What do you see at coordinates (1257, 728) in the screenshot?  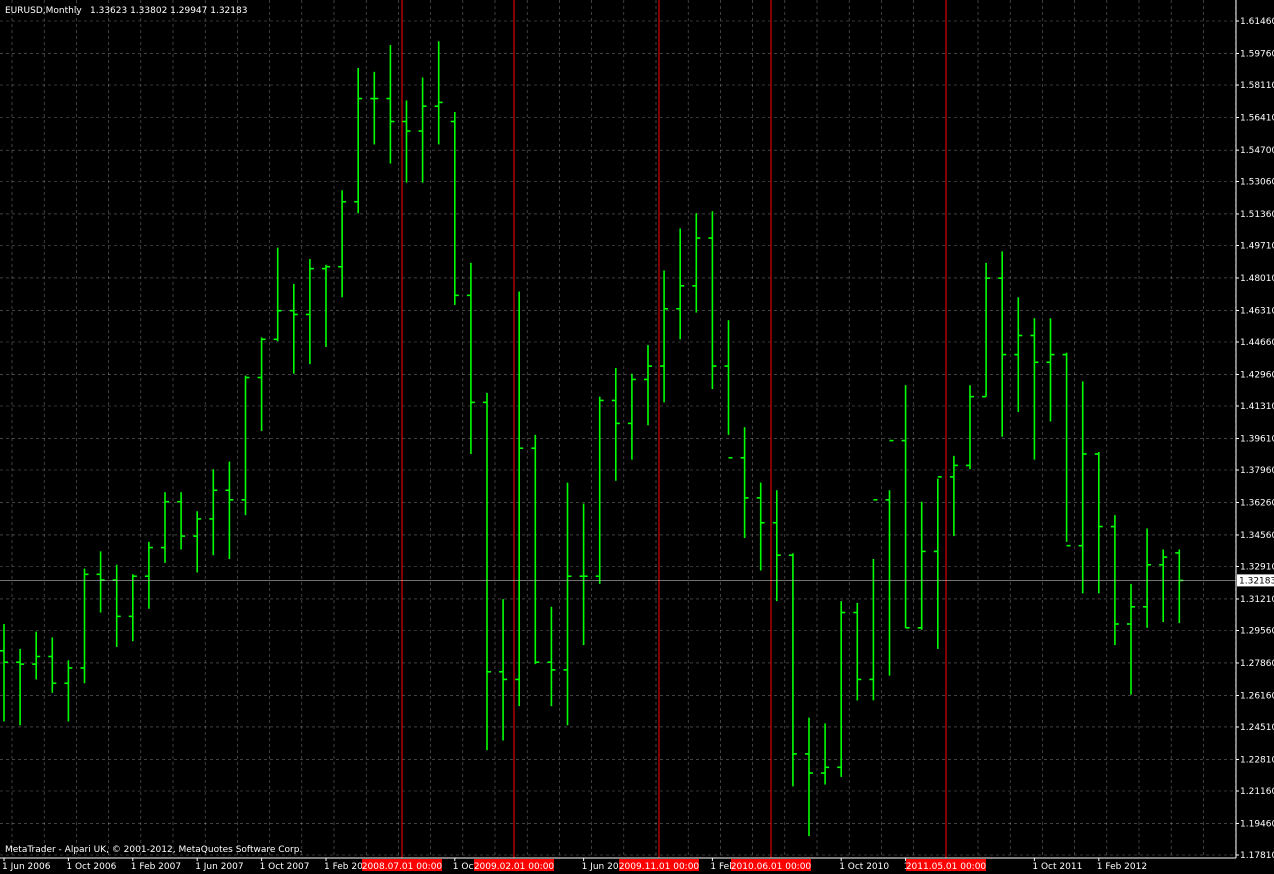 I see `price-tick-label: 1.24510` at bounding box center [1257, 728].